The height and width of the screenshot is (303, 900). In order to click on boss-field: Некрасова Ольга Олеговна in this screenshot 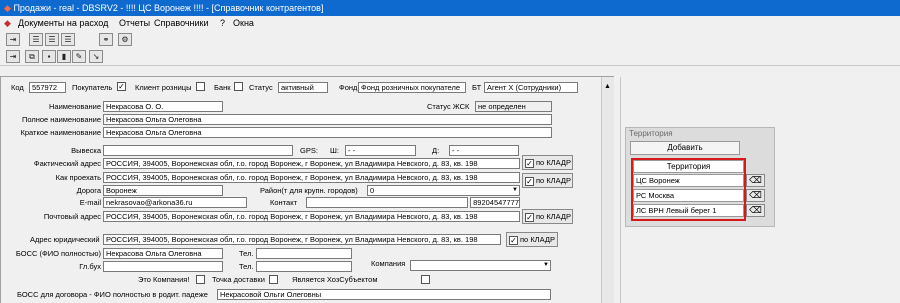, I will do `click(163, 253)`.